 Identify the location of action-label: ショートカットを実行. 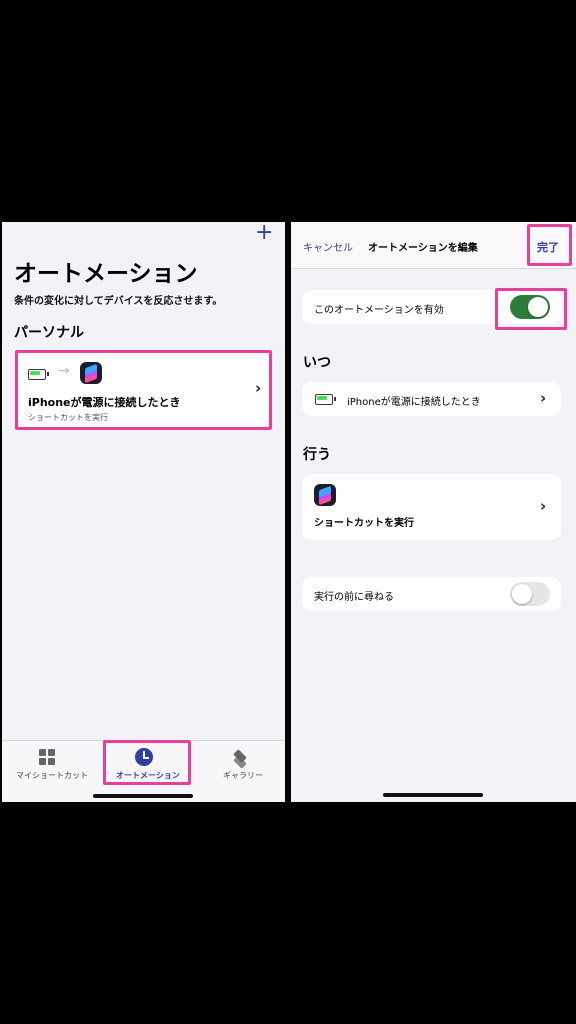
(364, 523).